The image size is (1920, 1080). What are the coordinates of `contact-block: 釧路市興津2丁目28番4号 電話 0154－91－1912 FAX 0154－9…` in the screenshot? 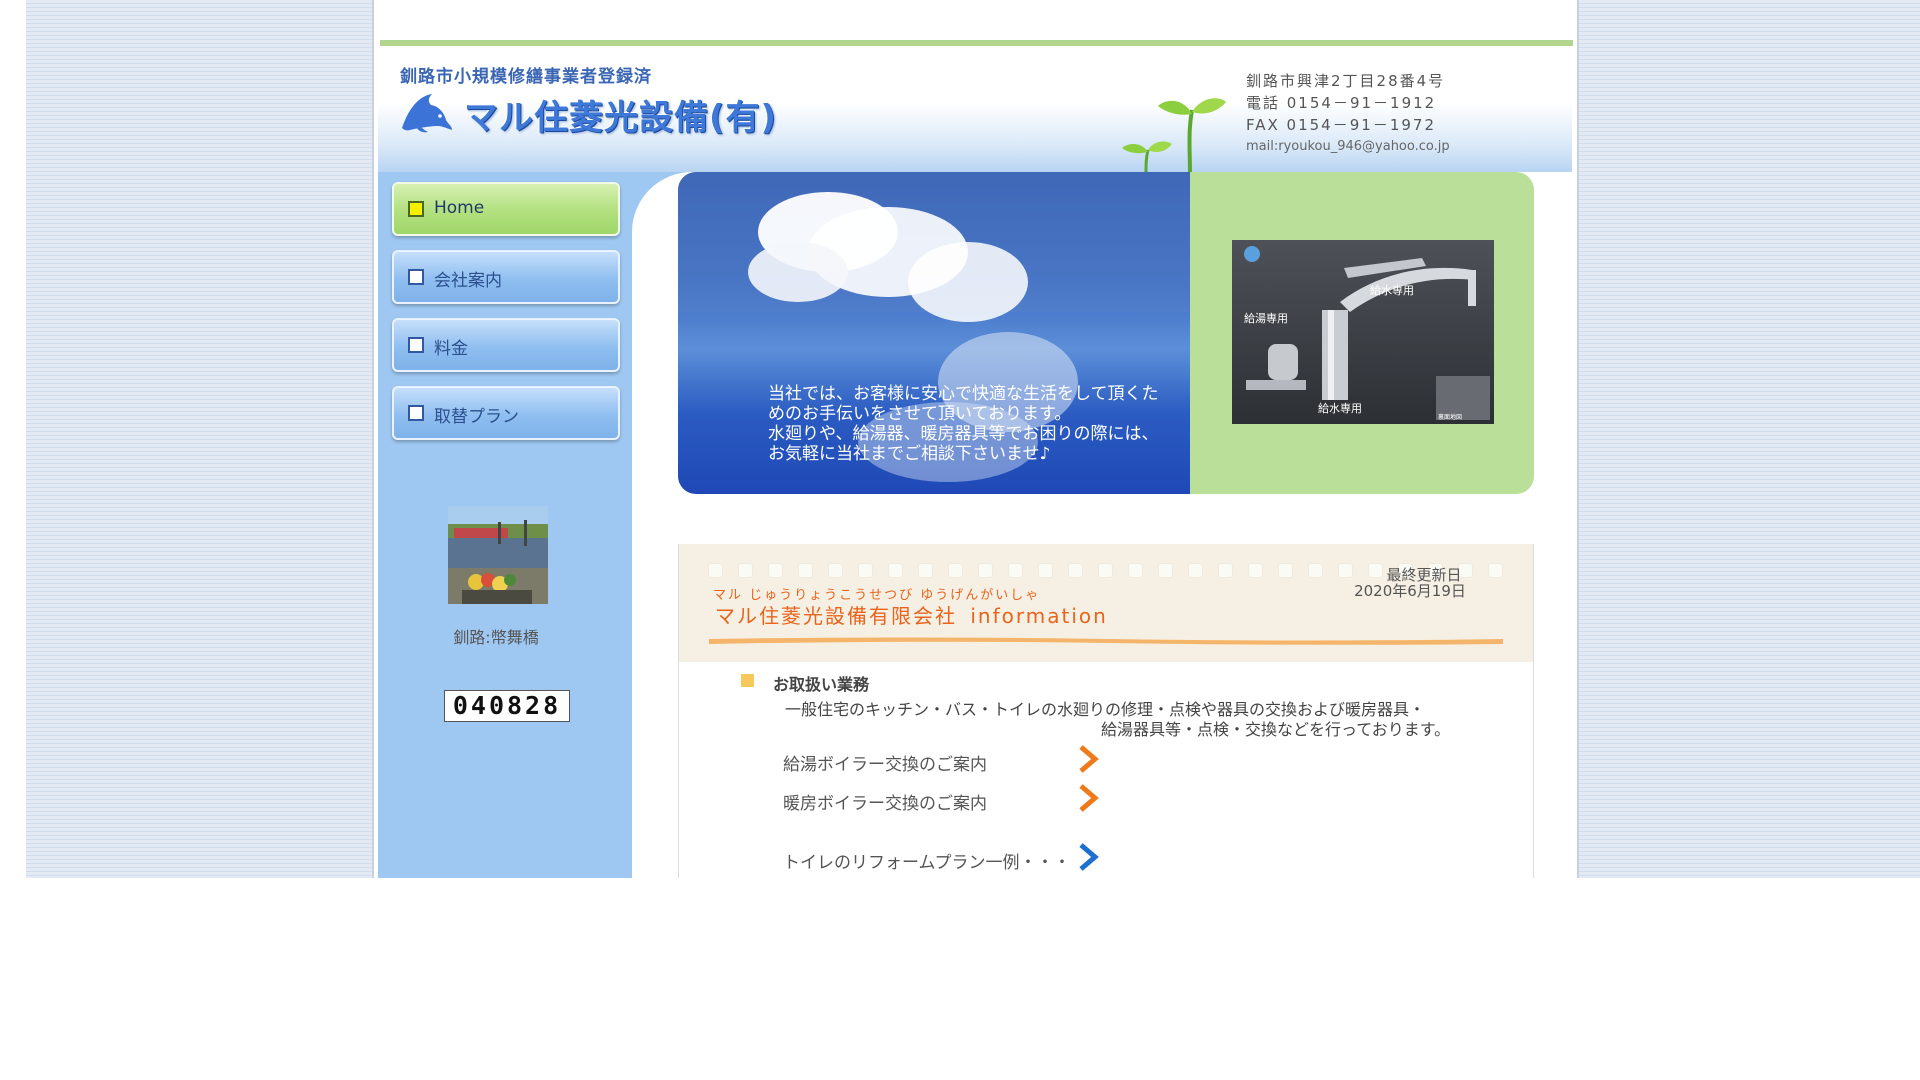 It's located at (1348, 114).